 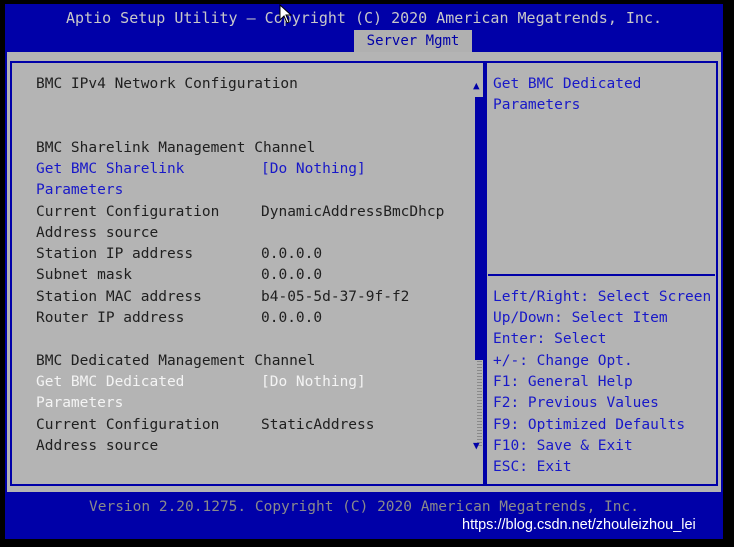 What do you see at coordinates (84, 275) in the screenshot?
I see `sharelink-subnet-mask-label: Subnet mask` at bounding box center [84, 275].